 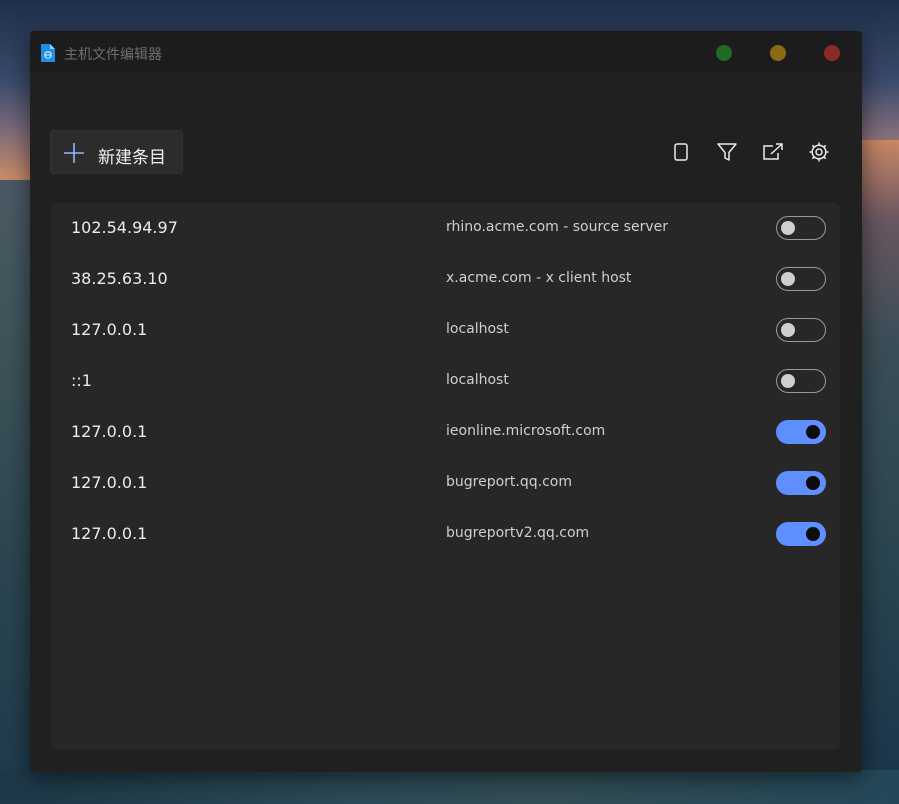 What do you see at coordinates (539, 278) in the screenshot?
I see `hostname: x.acme.com - x client host` at bounding box center [539, 278].